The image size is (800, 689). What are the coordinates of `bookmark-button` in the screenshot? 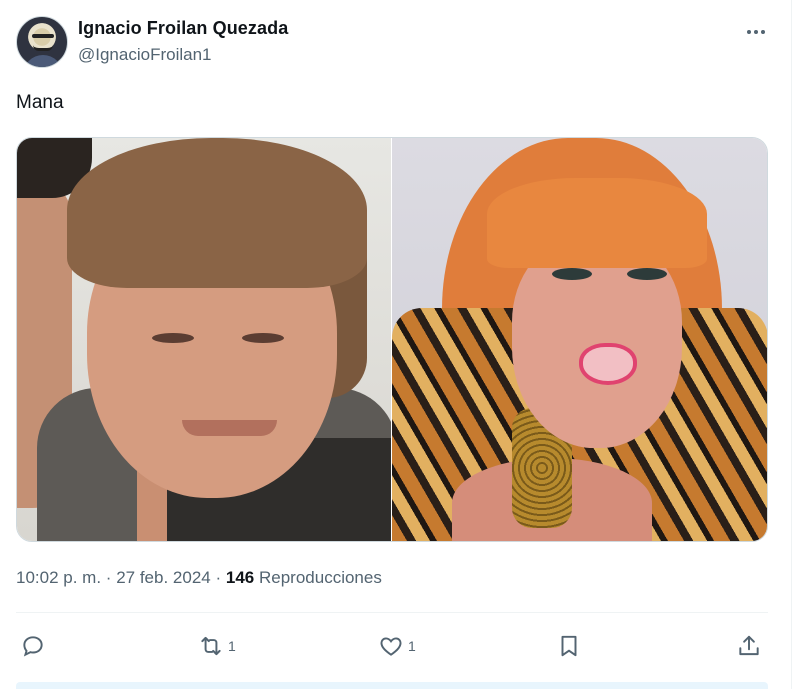 It's located at (571, 646).